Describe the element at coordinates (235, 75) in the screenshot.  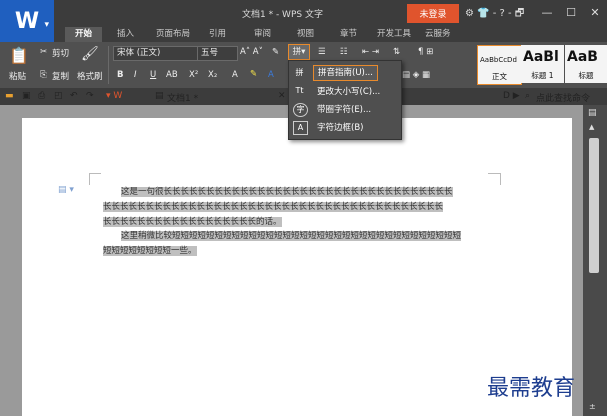
I see `text-effect-icon: A` at that location.